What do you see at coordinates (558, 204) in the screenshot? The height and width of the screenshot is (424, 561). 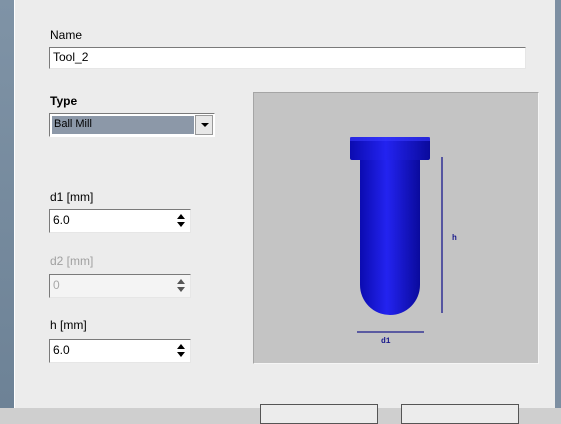 I see `background-right` at bounding box center [558, 204].